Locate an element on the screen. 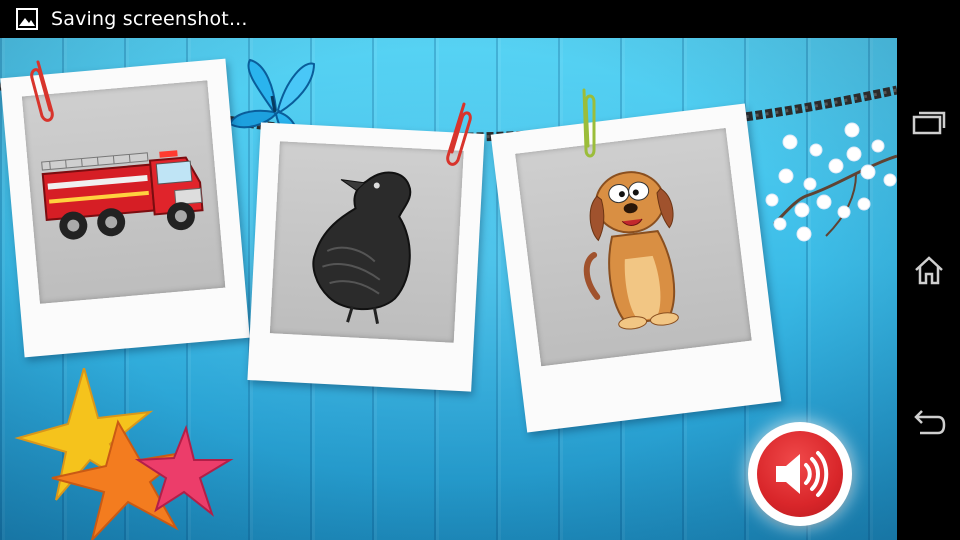  speaker-icon is located at coordinates (802, 474).